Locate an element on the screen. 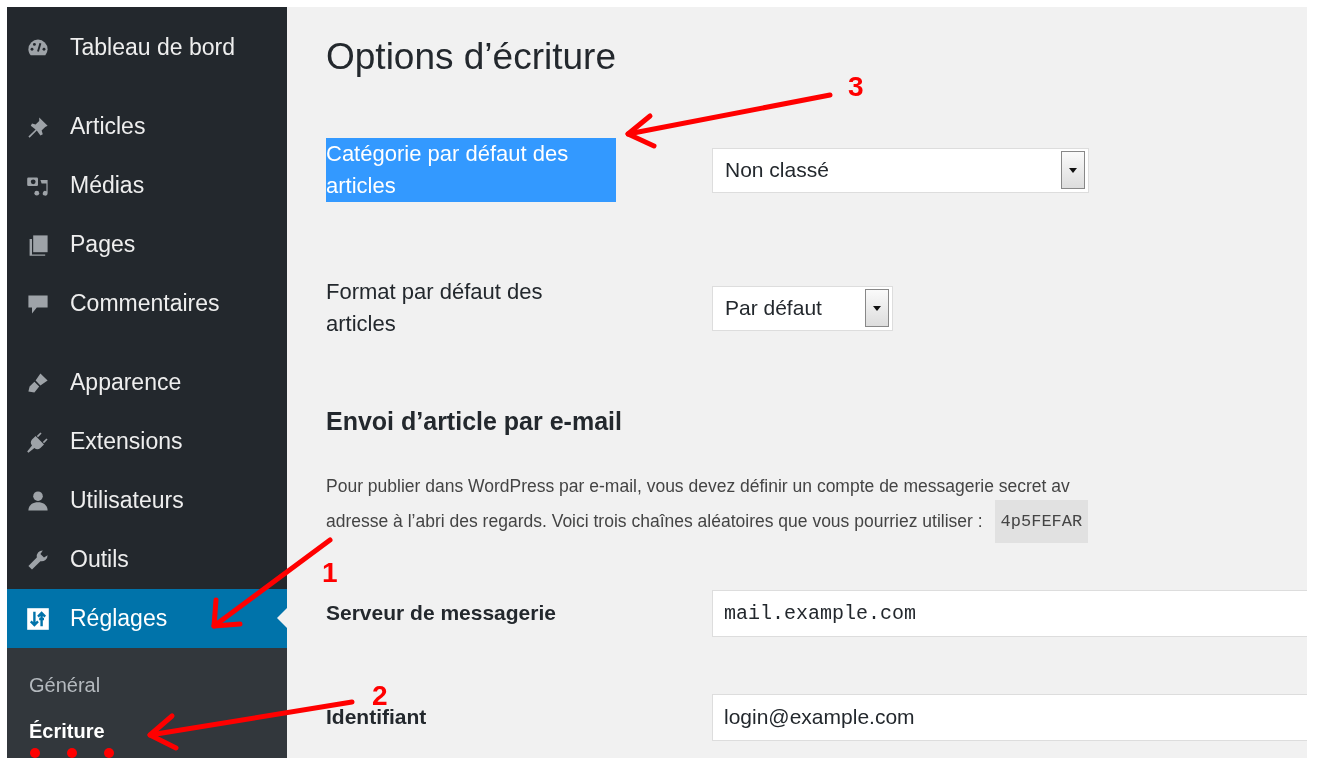 This screenshot has height=758, width=1317. section-heading: Envoi d’article par e-mail is located at coordinates (474, 421).